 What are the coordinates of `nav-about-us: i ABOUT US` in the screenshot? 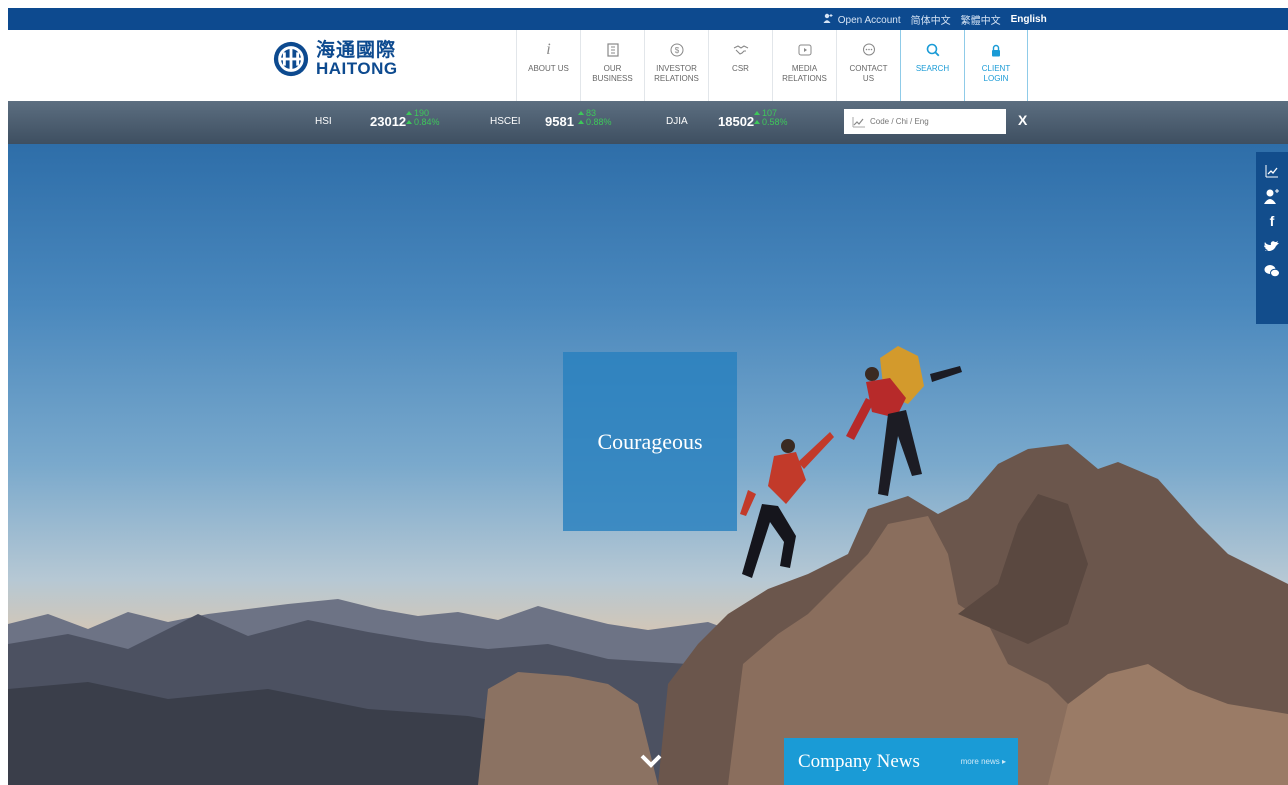 It's located at (548, 65).